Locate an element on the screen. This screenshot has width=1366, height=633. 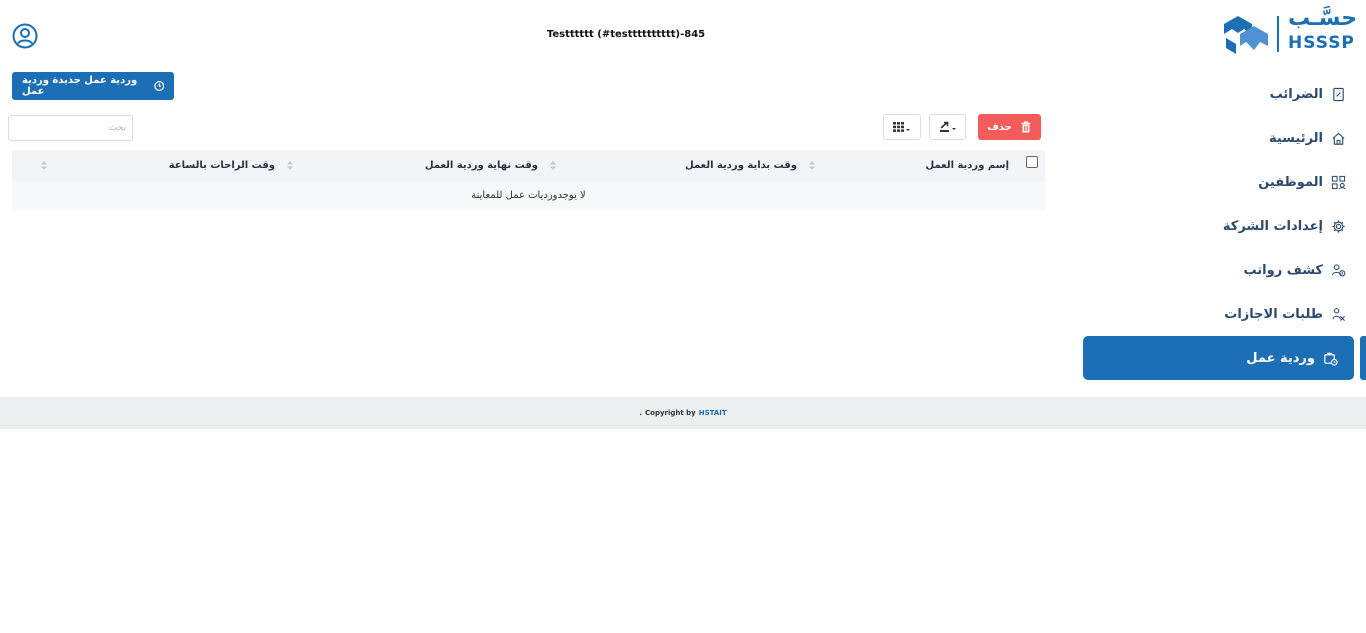
shift-icon is located at coordinates (1331, 359).